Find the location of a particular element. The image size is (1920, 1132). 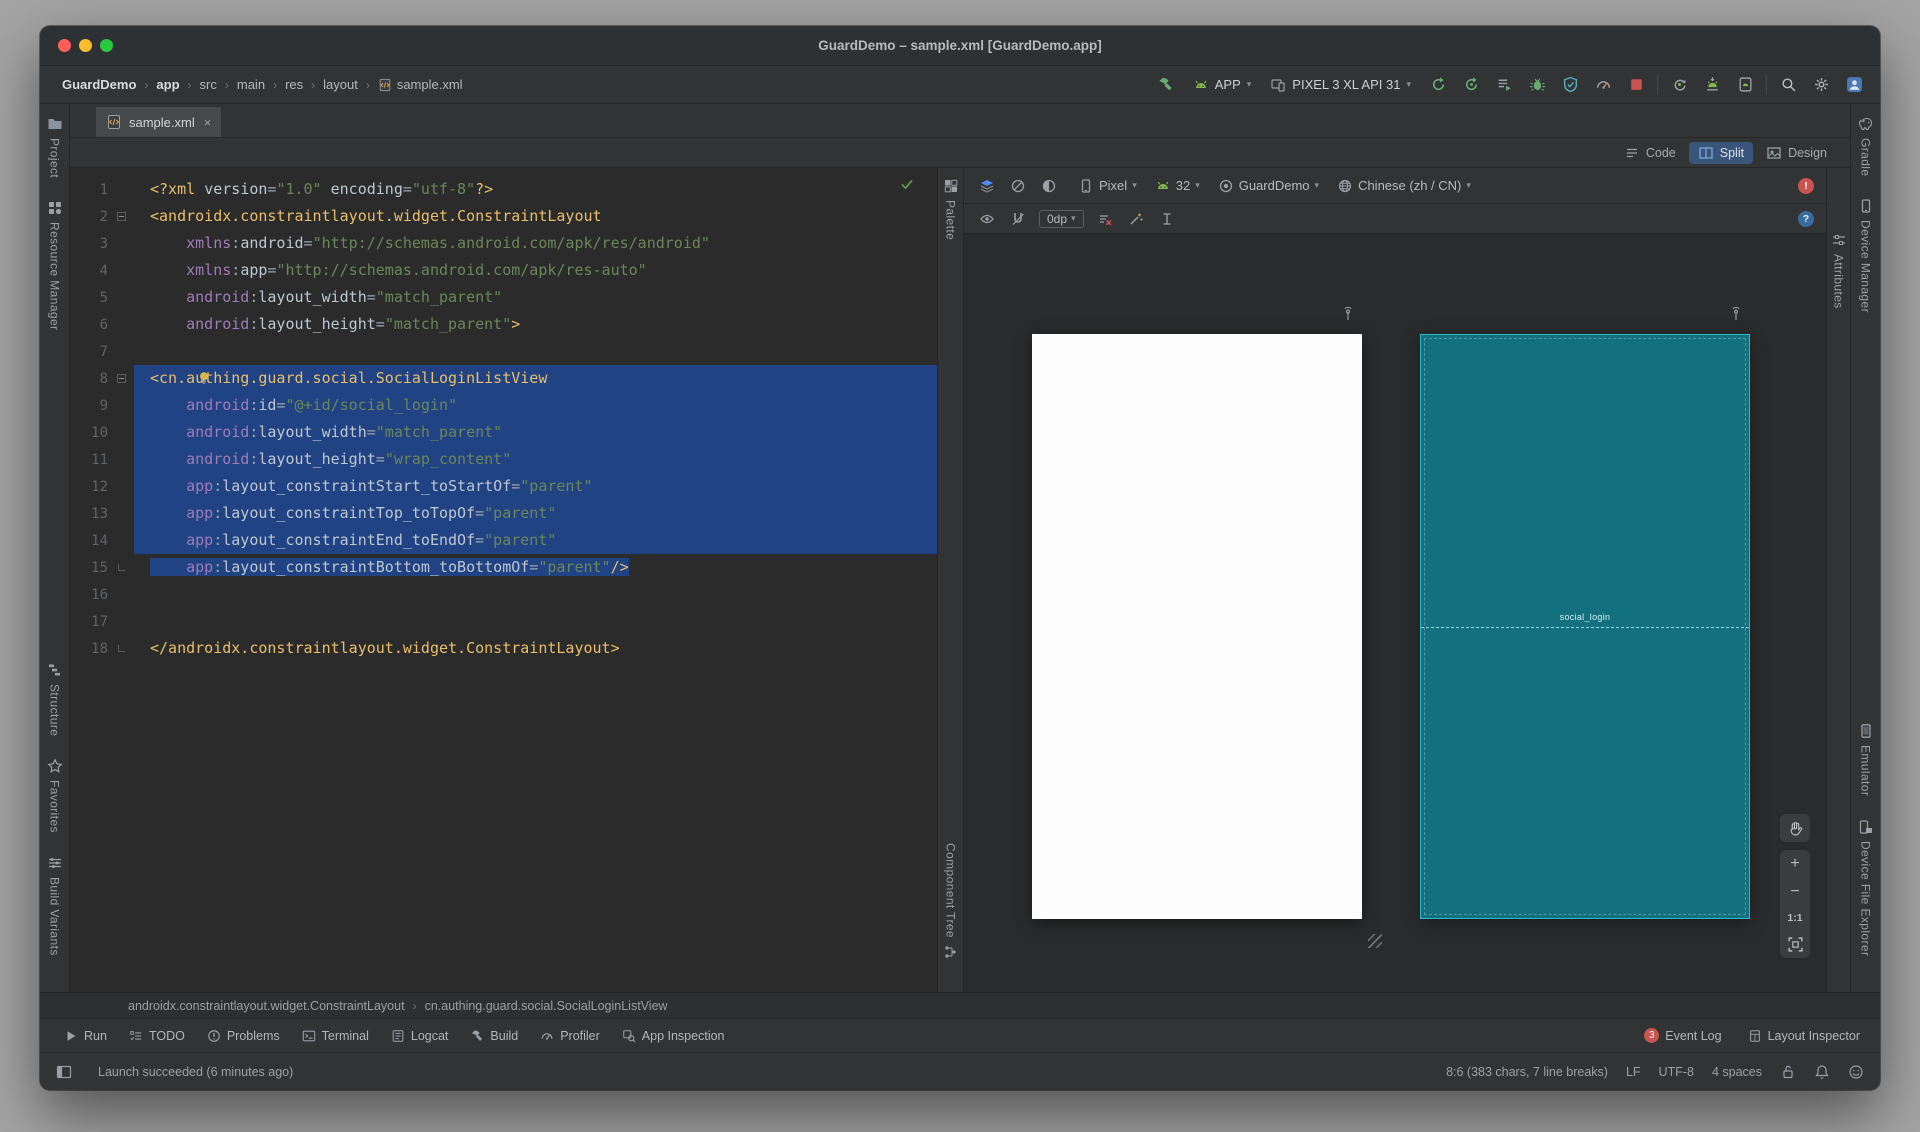

api-version-picker: 32 ▾ is located at coordinates (1177, 186).